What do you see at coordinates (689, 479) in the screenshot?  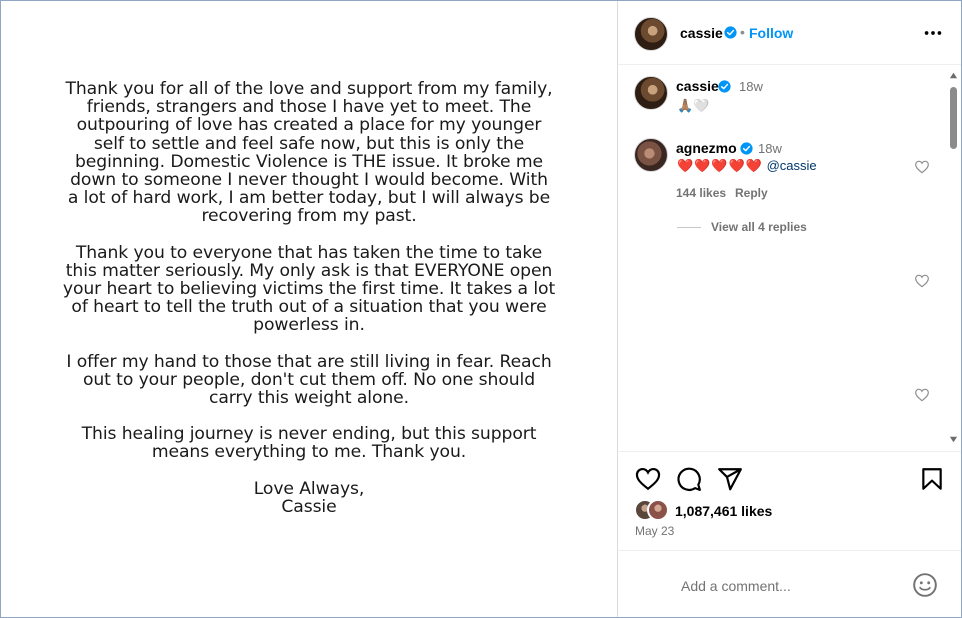 I see `comment-icon` at bounding box center [689, 479].